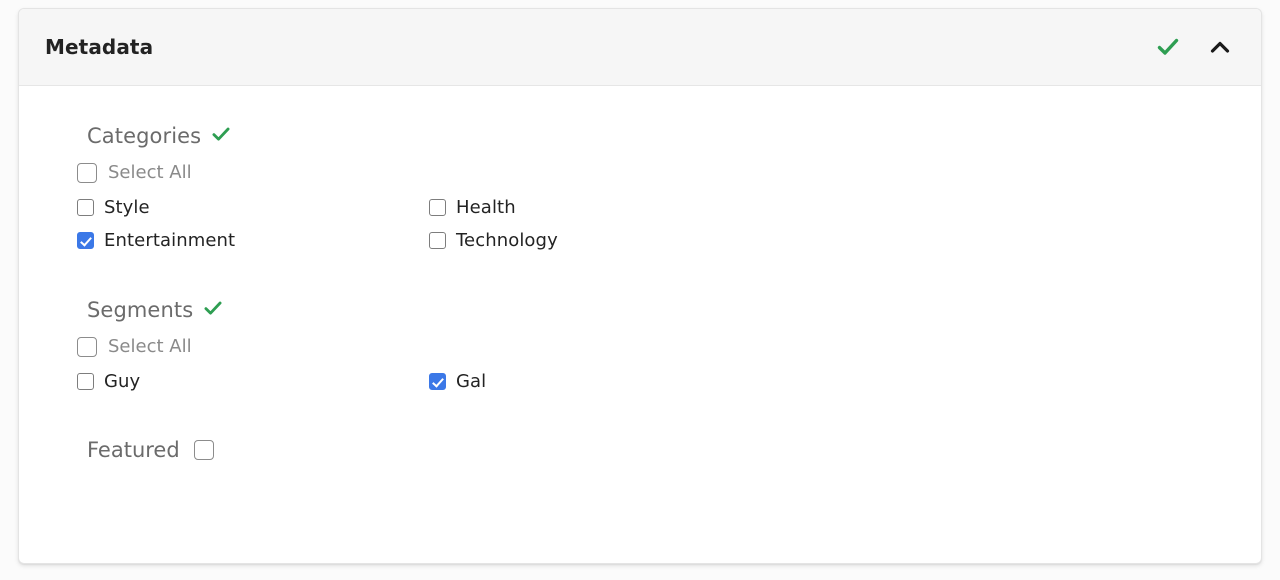 The image size is (1280, 580). Describe the element at coordinates (127, 207) in the screenshot. I see `option-label: Style` at that location.